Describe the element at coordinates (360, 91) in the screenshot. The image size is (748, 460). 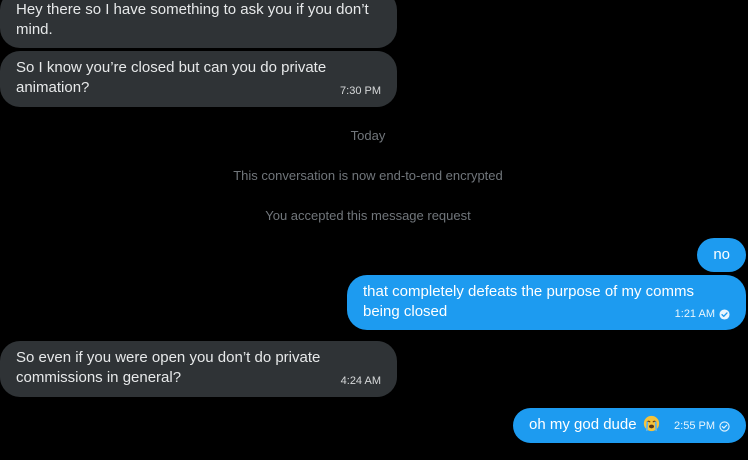
I see `message-timestamp: 7:30 PM` at that location.